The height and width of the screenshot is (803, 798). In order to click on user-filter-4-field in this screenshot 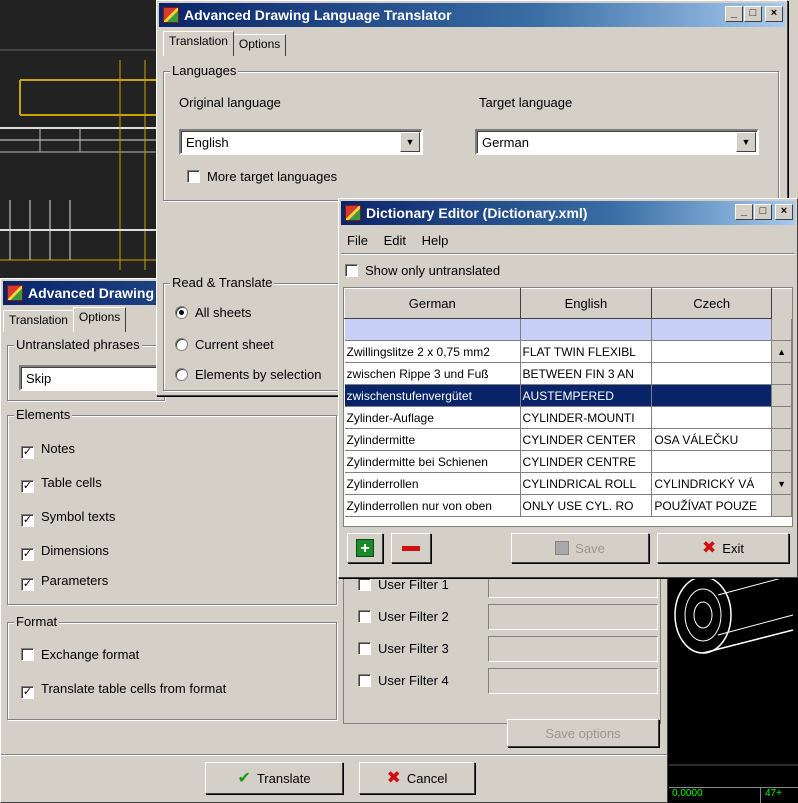, I will do `click(573, 681)`.